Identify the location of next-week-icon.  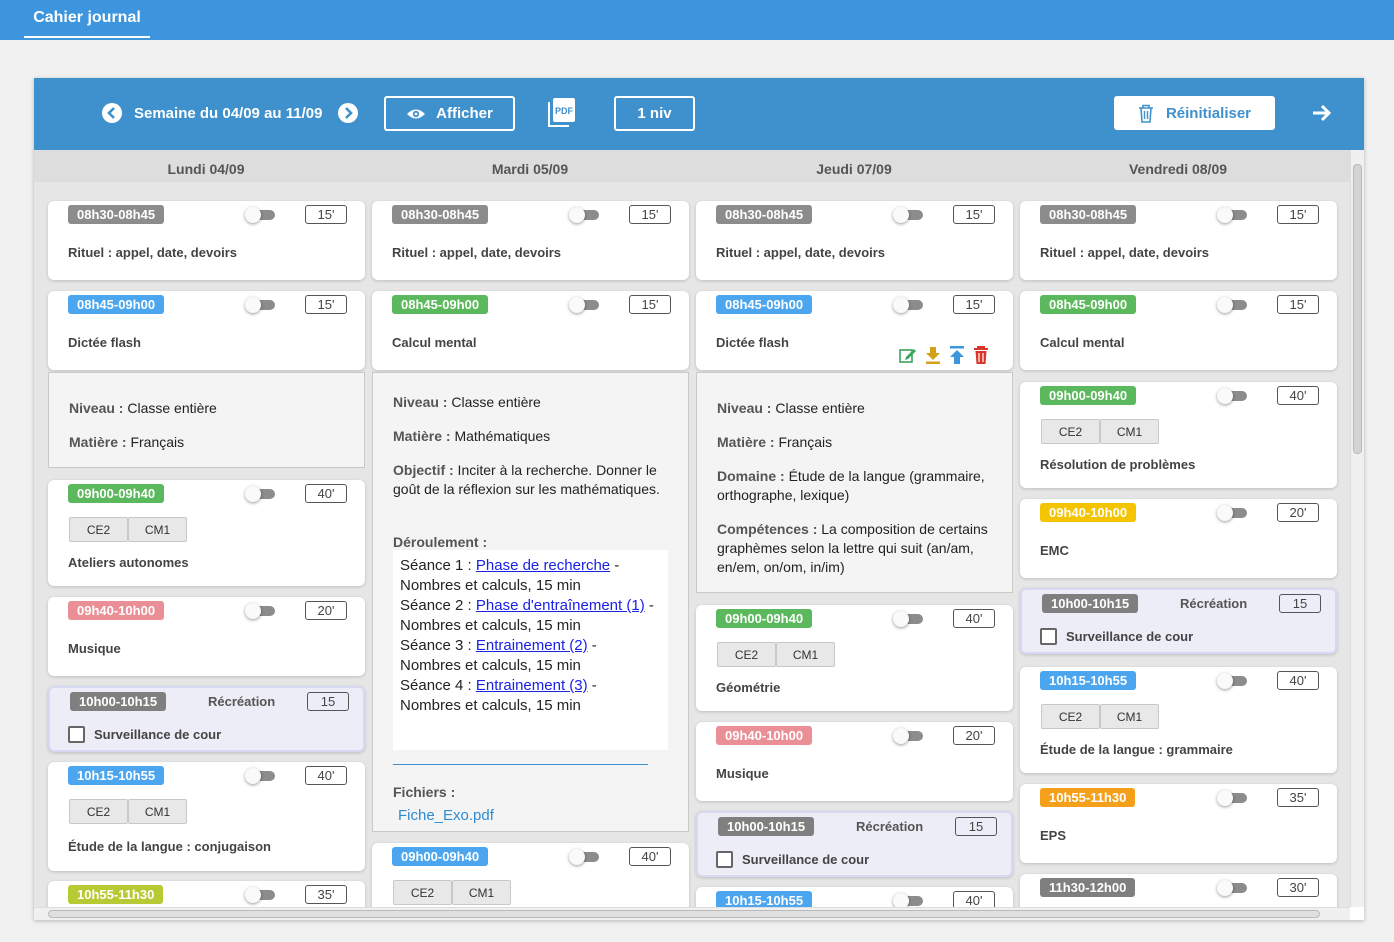
(348, 113).